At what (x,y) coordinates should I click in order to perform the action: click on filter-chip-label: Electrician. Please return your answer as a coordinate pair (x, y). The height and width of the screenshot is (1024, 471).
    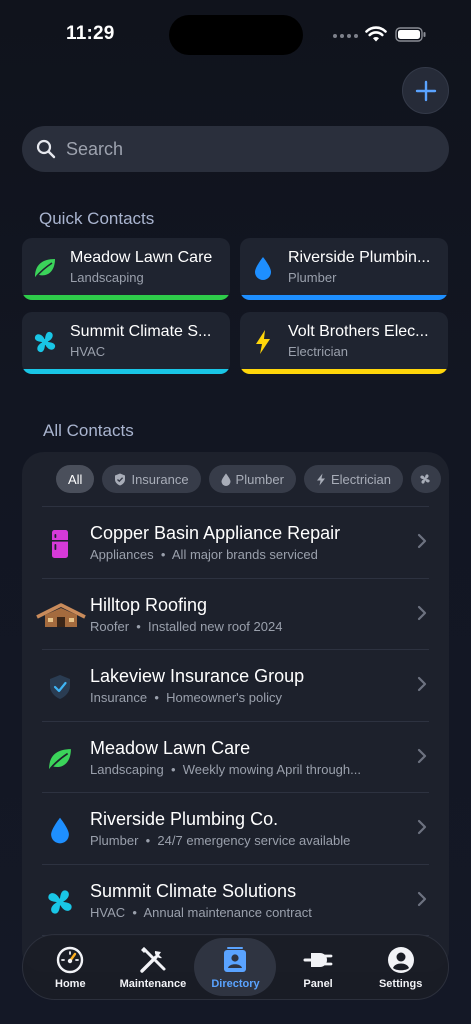
    Looking at the image, I should click on (360, 479).